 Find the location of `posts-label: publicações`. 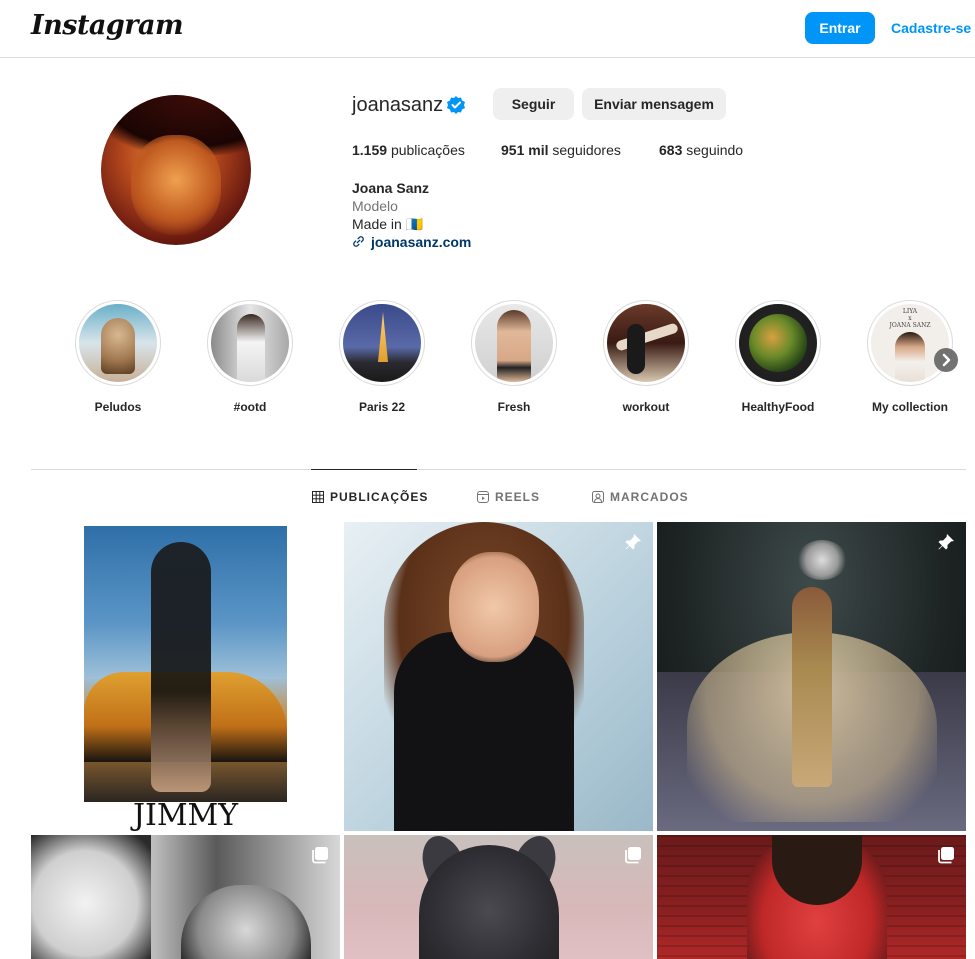

posts-label: publicações is located at coordinates (427, 150).